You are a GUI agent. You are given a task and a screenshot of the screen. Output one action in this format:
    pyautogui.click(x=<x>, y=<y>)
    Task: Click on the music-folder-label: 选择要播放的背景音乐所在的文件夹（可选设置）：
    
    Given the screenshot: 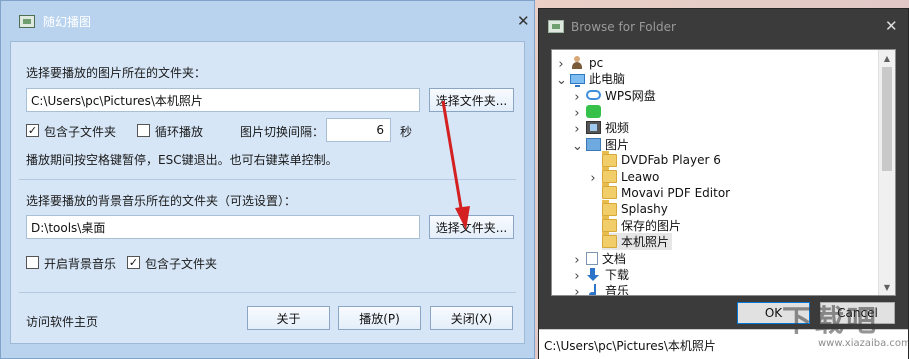 What is the action you would take?
    pyautogui.click(x=161, y=201)
    